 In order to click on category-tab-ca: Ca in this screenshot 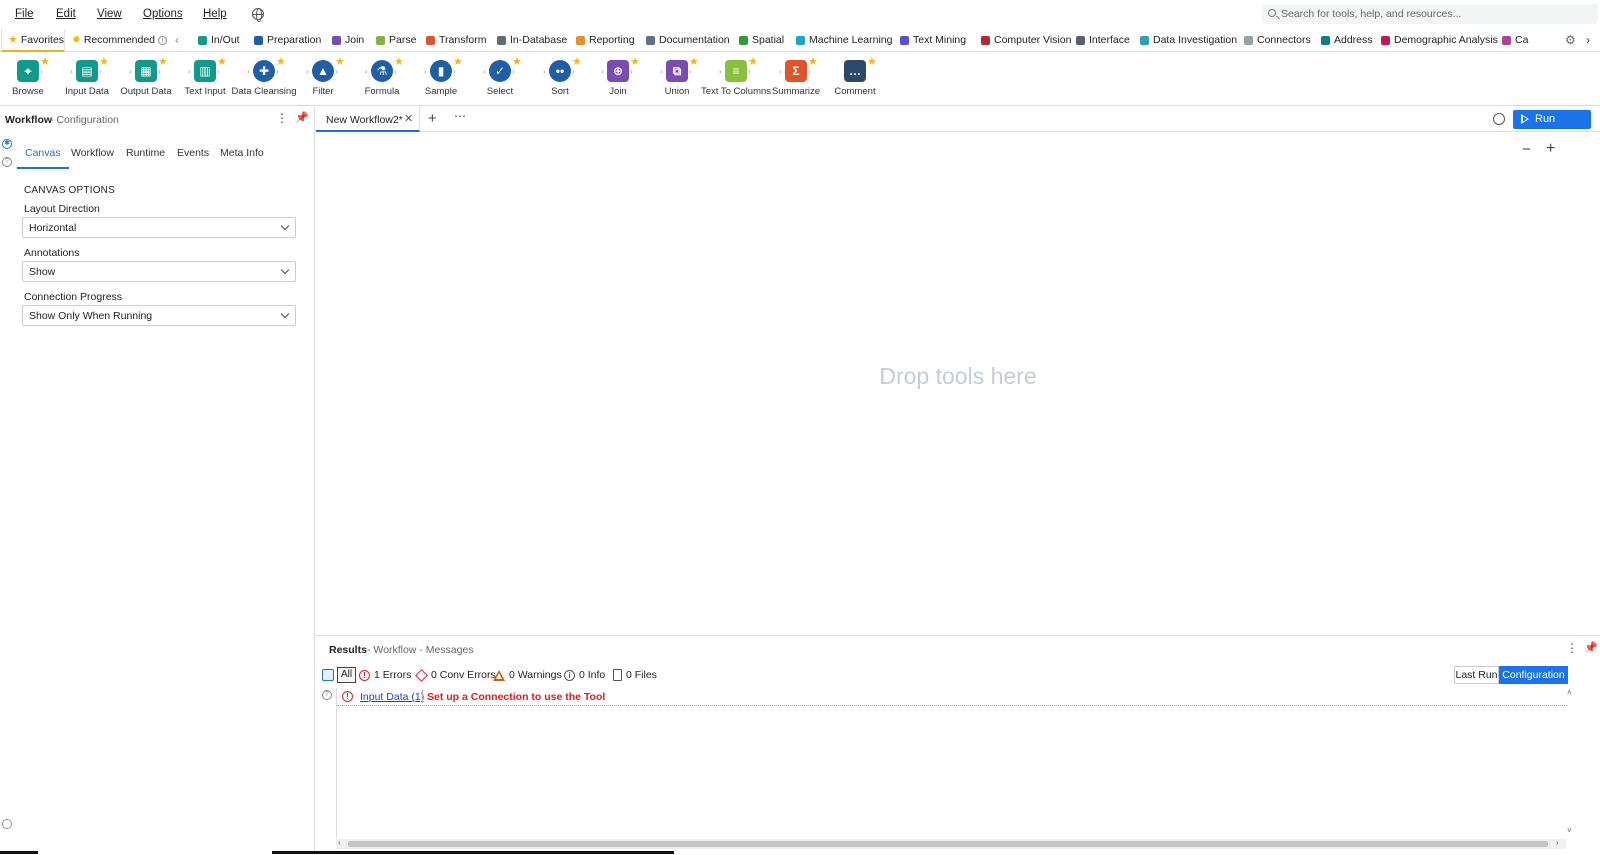, I will do `click(1515, 40)`.